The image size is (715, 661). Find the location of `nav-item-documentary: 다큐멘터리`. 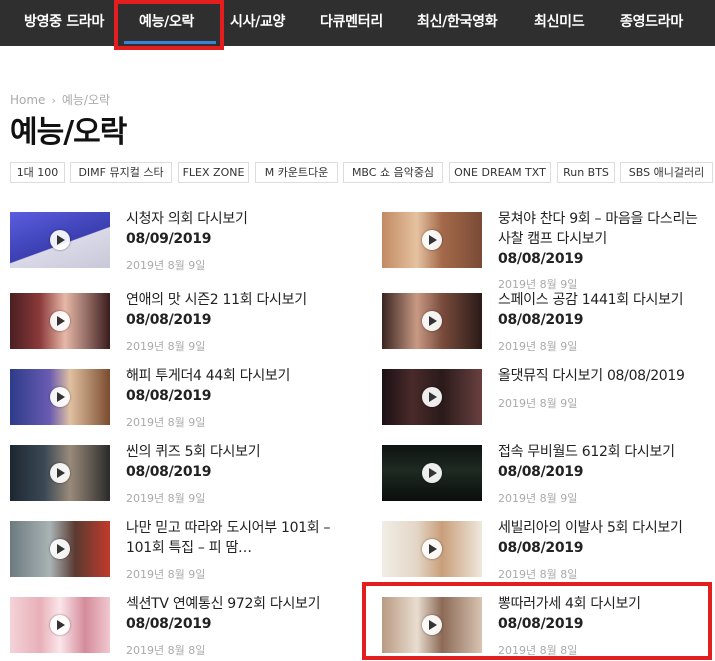

nav-item-documentary: 다큐멘터리 is located at coordinates (351, 23).